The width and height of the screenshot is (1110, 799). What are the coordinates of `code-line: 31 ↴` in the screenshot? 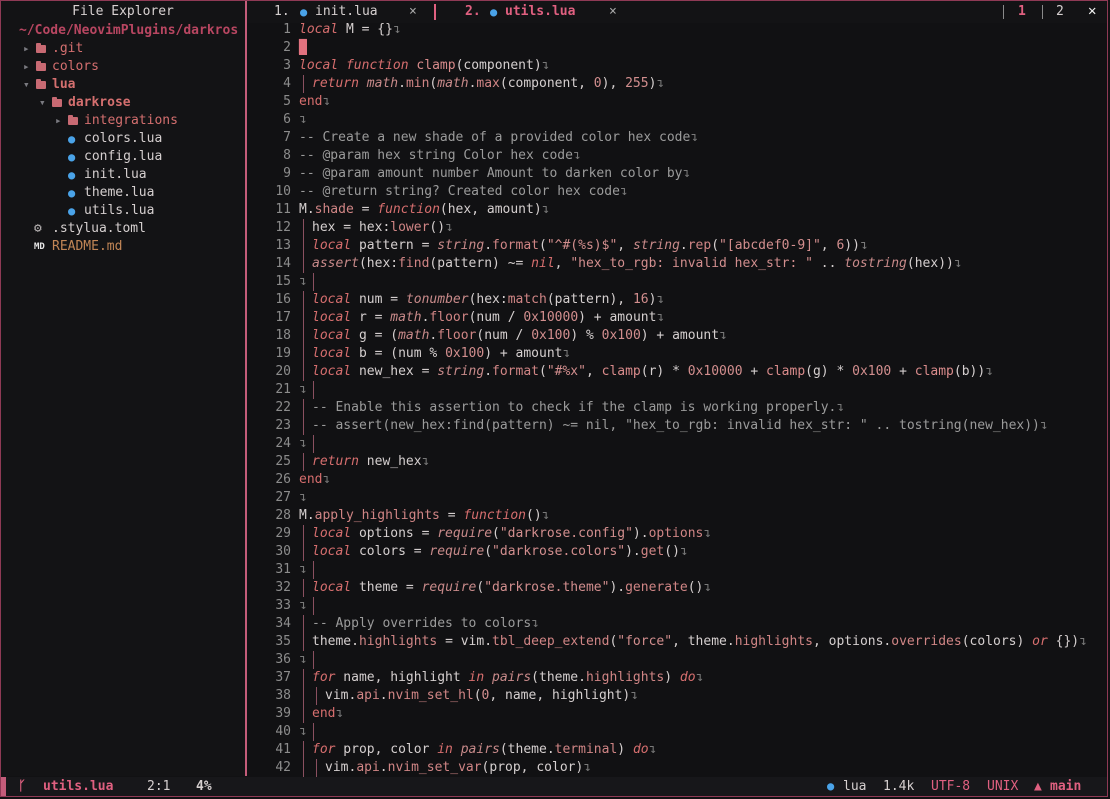 It's located at (677, 570).